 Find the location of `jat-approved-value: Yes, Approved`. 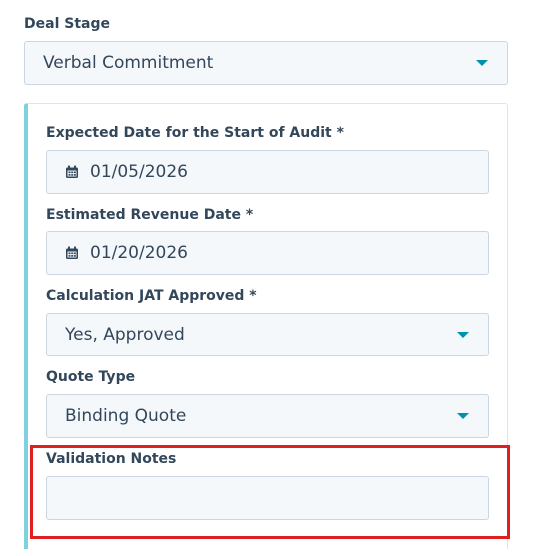

jat-approved-value: Yes, Approved is located at coordinates (125, 334).